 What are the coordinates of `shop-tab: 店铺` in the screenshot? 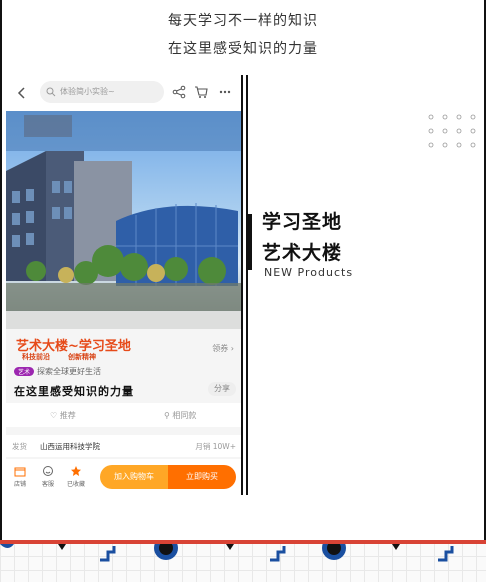 It's located at (20, 476).